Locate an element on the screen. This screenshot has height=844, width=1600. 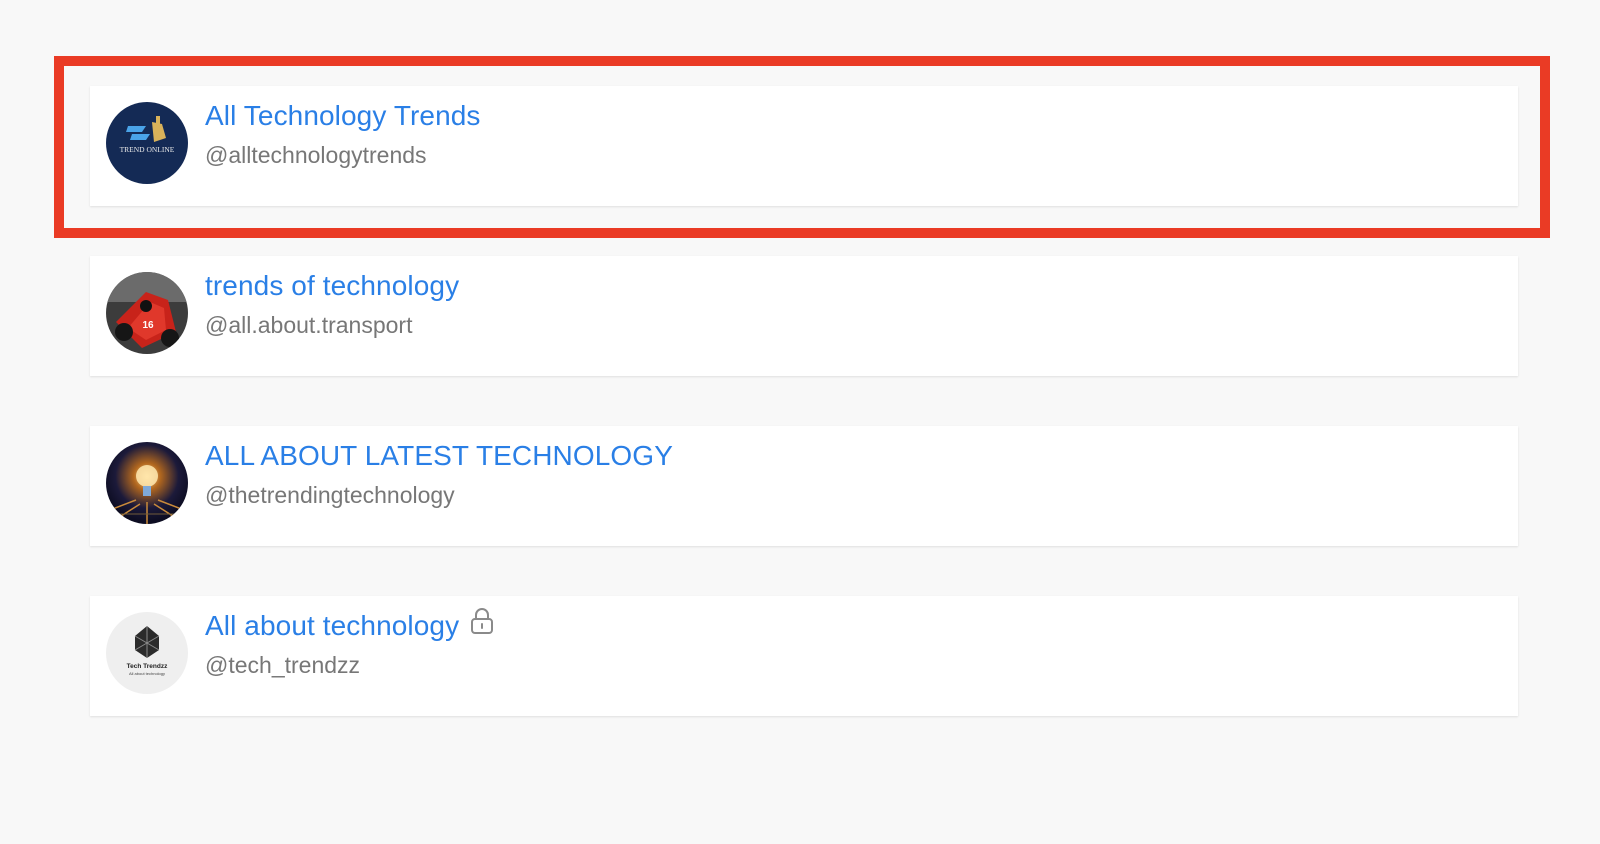
account-handle: @thetrendingtechnology is located at coordinates (330, 495).